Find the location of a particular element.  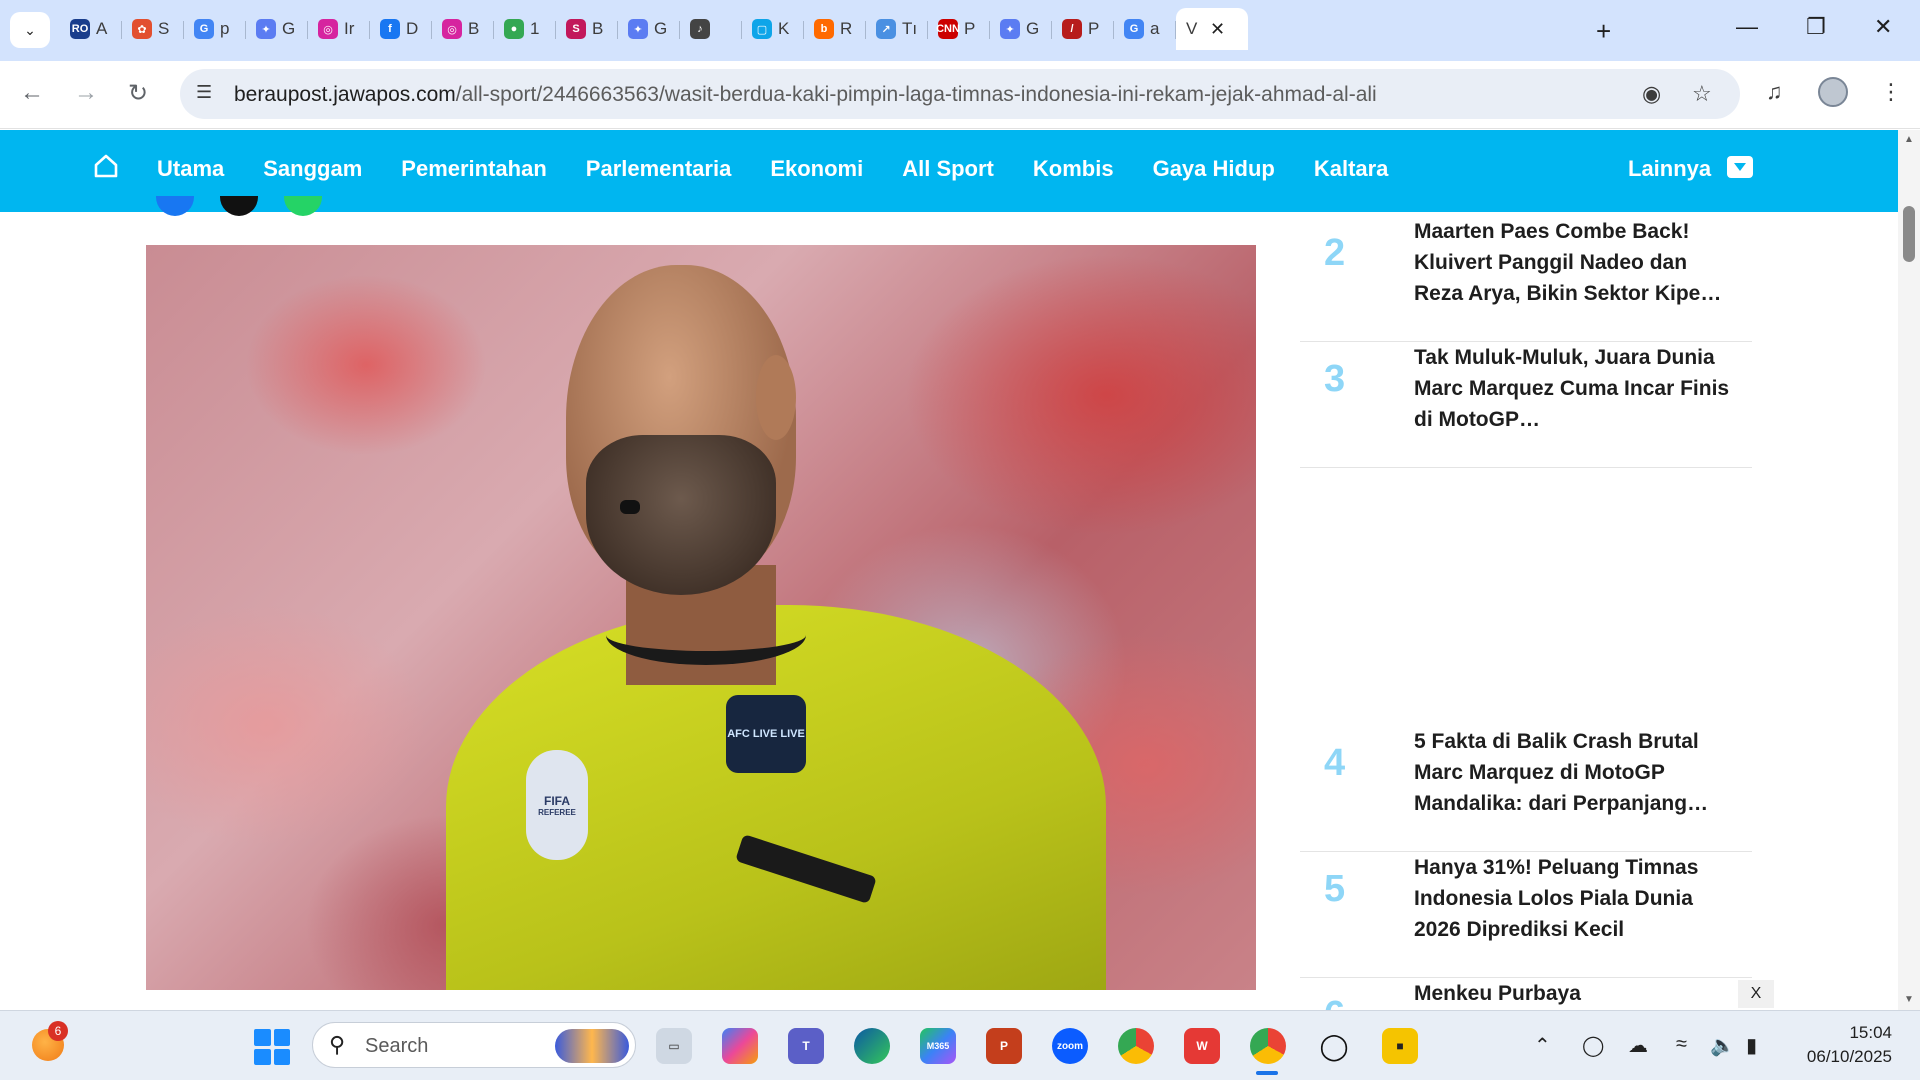

sticky-notes-icon: ■ is located at coordinates (1400, 1046).